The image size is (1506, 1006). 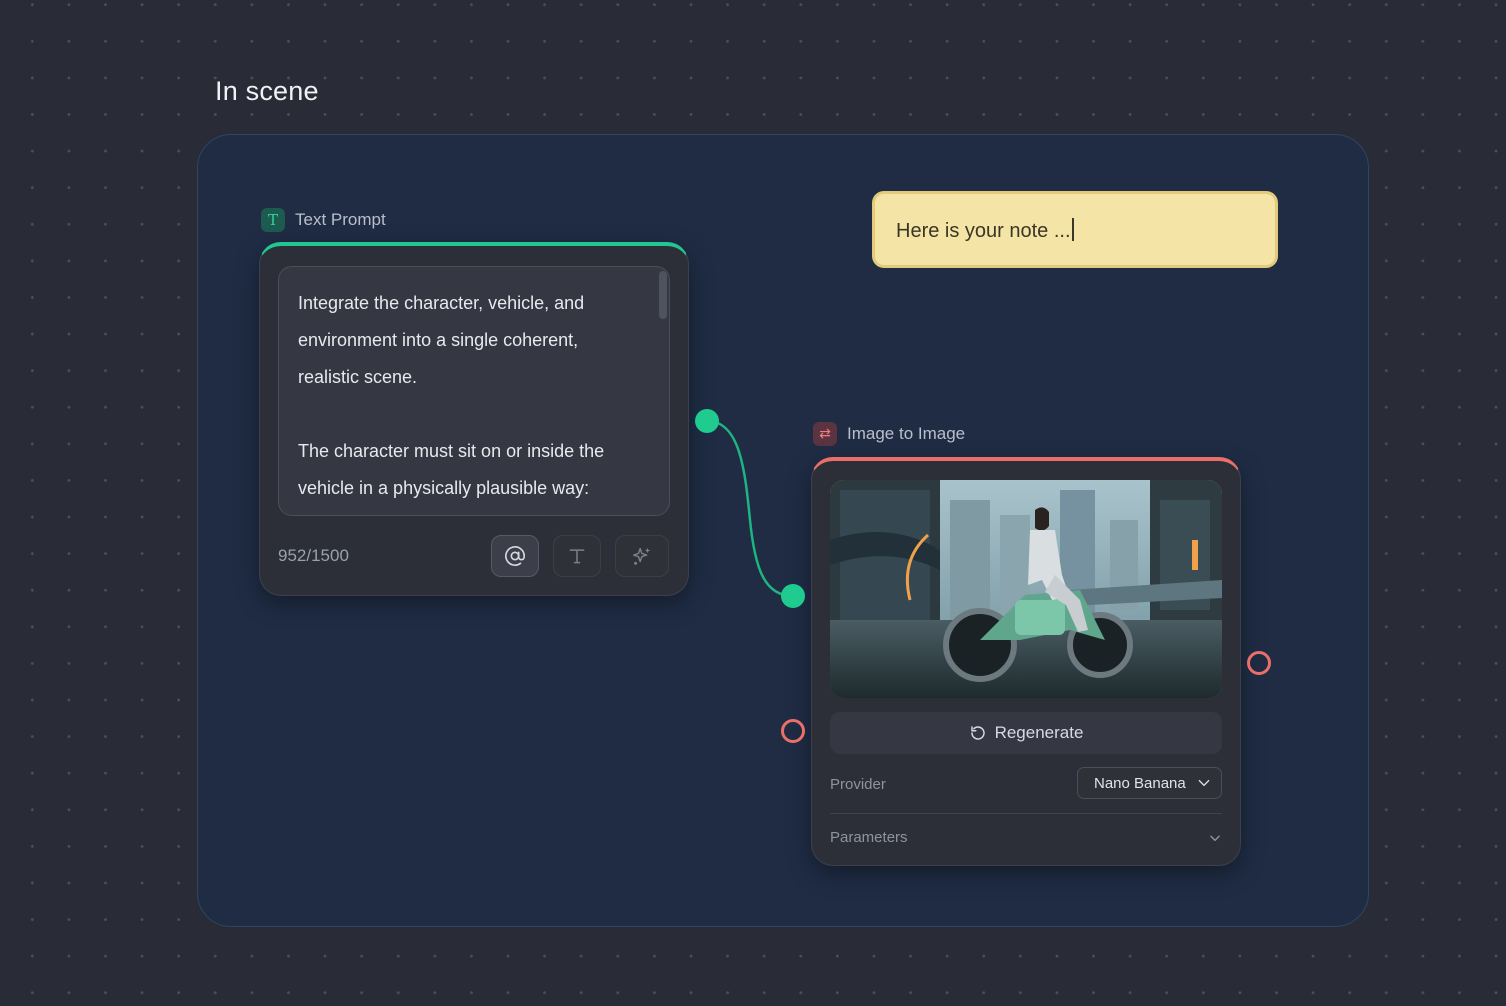 I want to click on text-node-icon: T, so click(x=273, y=220).